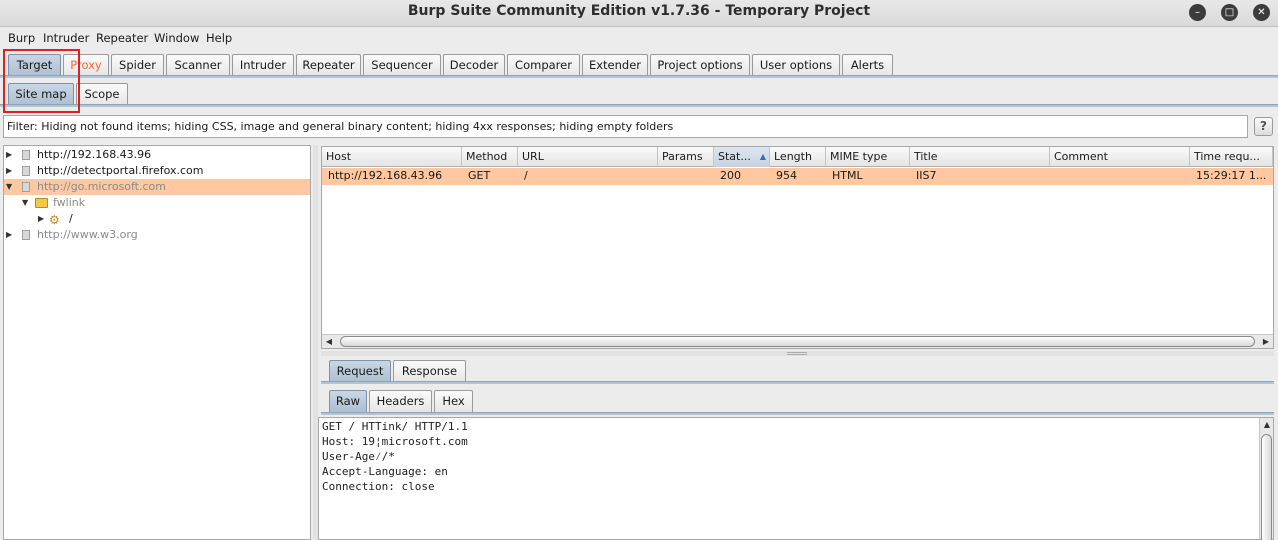 The height and width of the screenshot is (540, 1278). Describe the element at coordinates (360, 371) in the screenshot. I see `tab-request: Request` at that location.